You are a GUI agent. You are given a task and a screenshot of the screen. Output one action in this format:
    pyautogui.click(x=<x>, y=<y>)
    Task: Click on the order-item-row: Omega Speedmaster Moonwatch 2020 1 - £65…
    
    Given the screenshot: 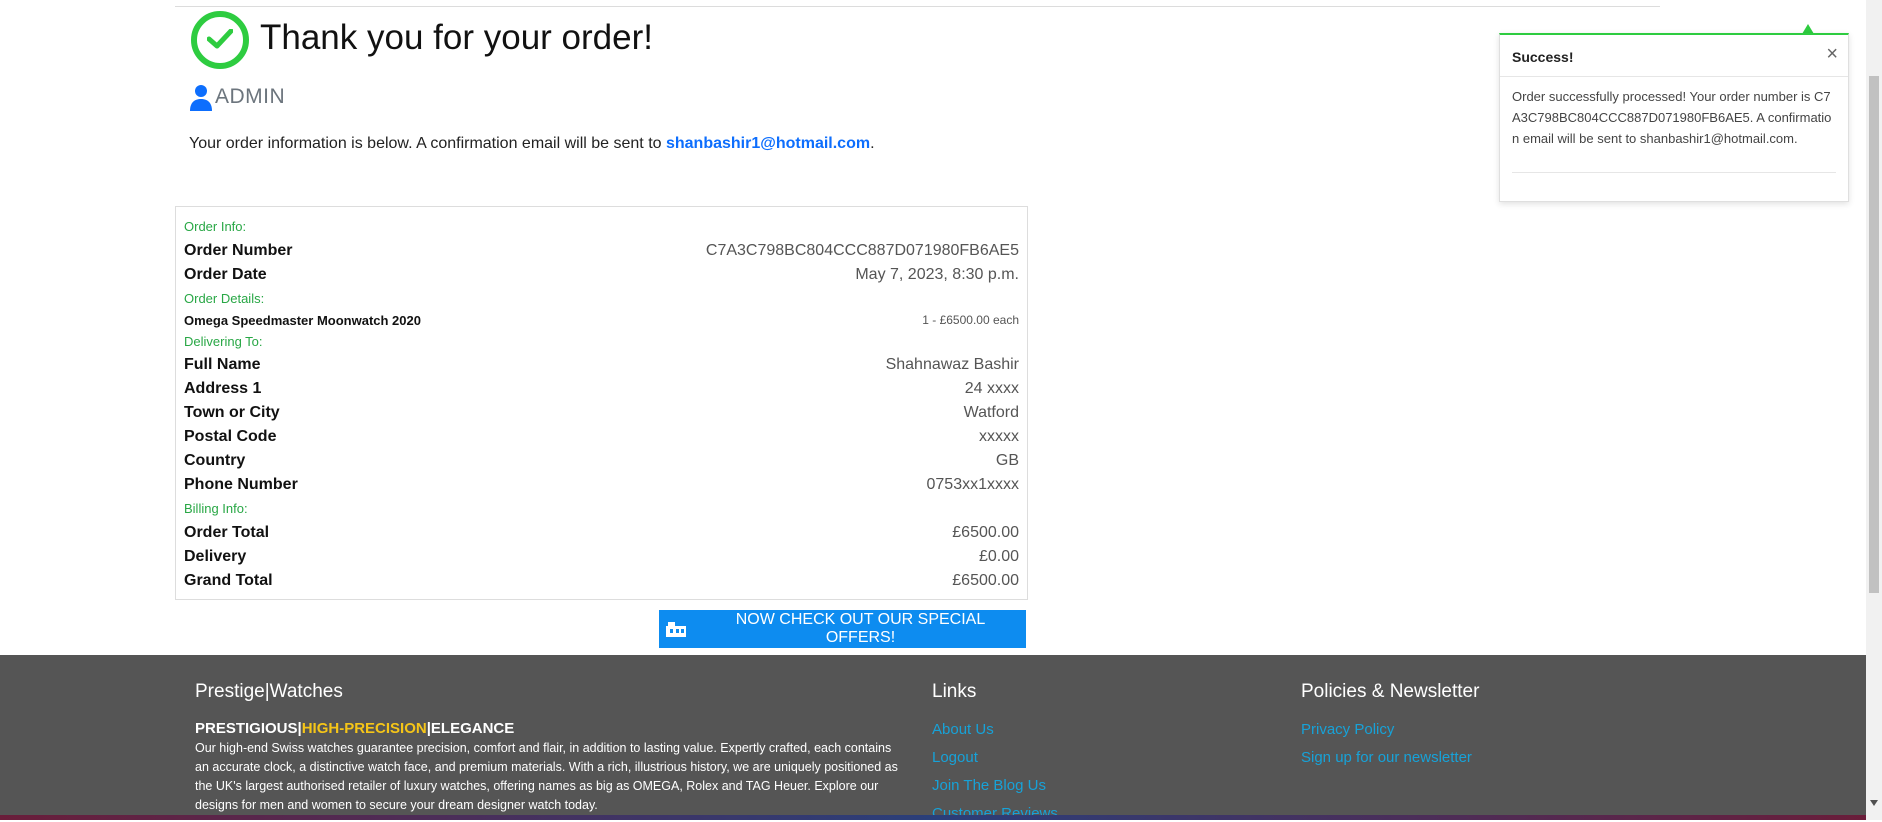 What is the action you would take?
    pyautogui.click(x=601, y=320)
    